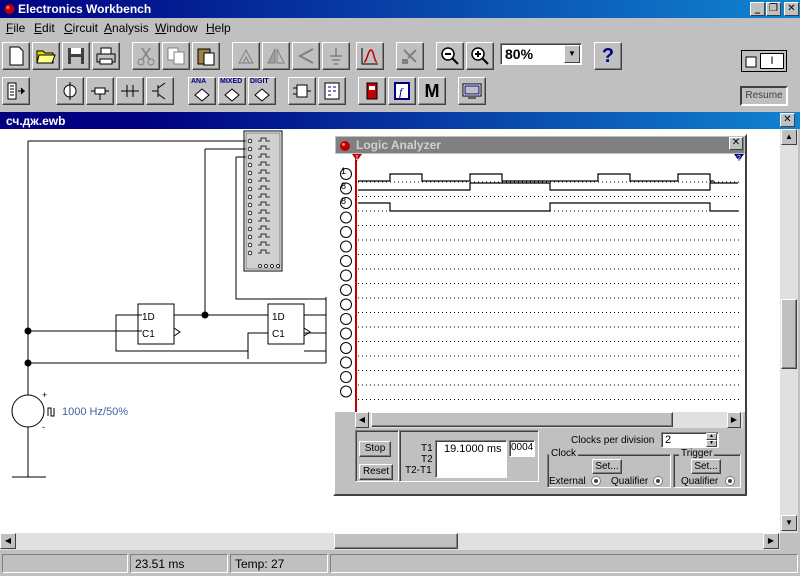 This screenshot has width=800, height=576. Describe the element at coordinates (16, 56) in the screenshot. I see `new-button` at that location.